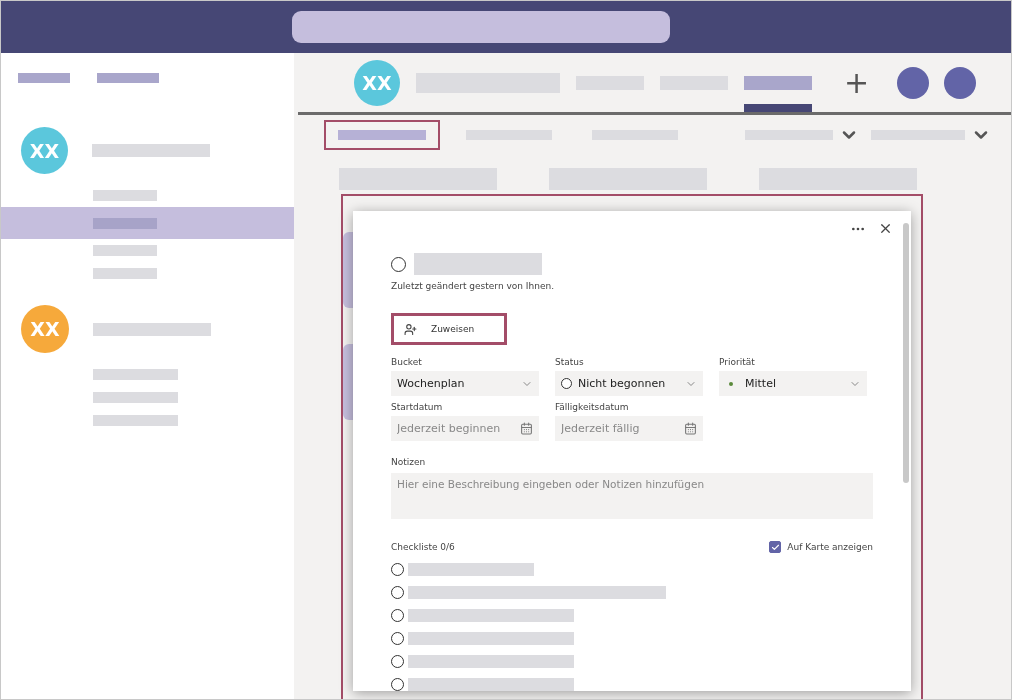  I want to click on channel-item, so click(147, 223).